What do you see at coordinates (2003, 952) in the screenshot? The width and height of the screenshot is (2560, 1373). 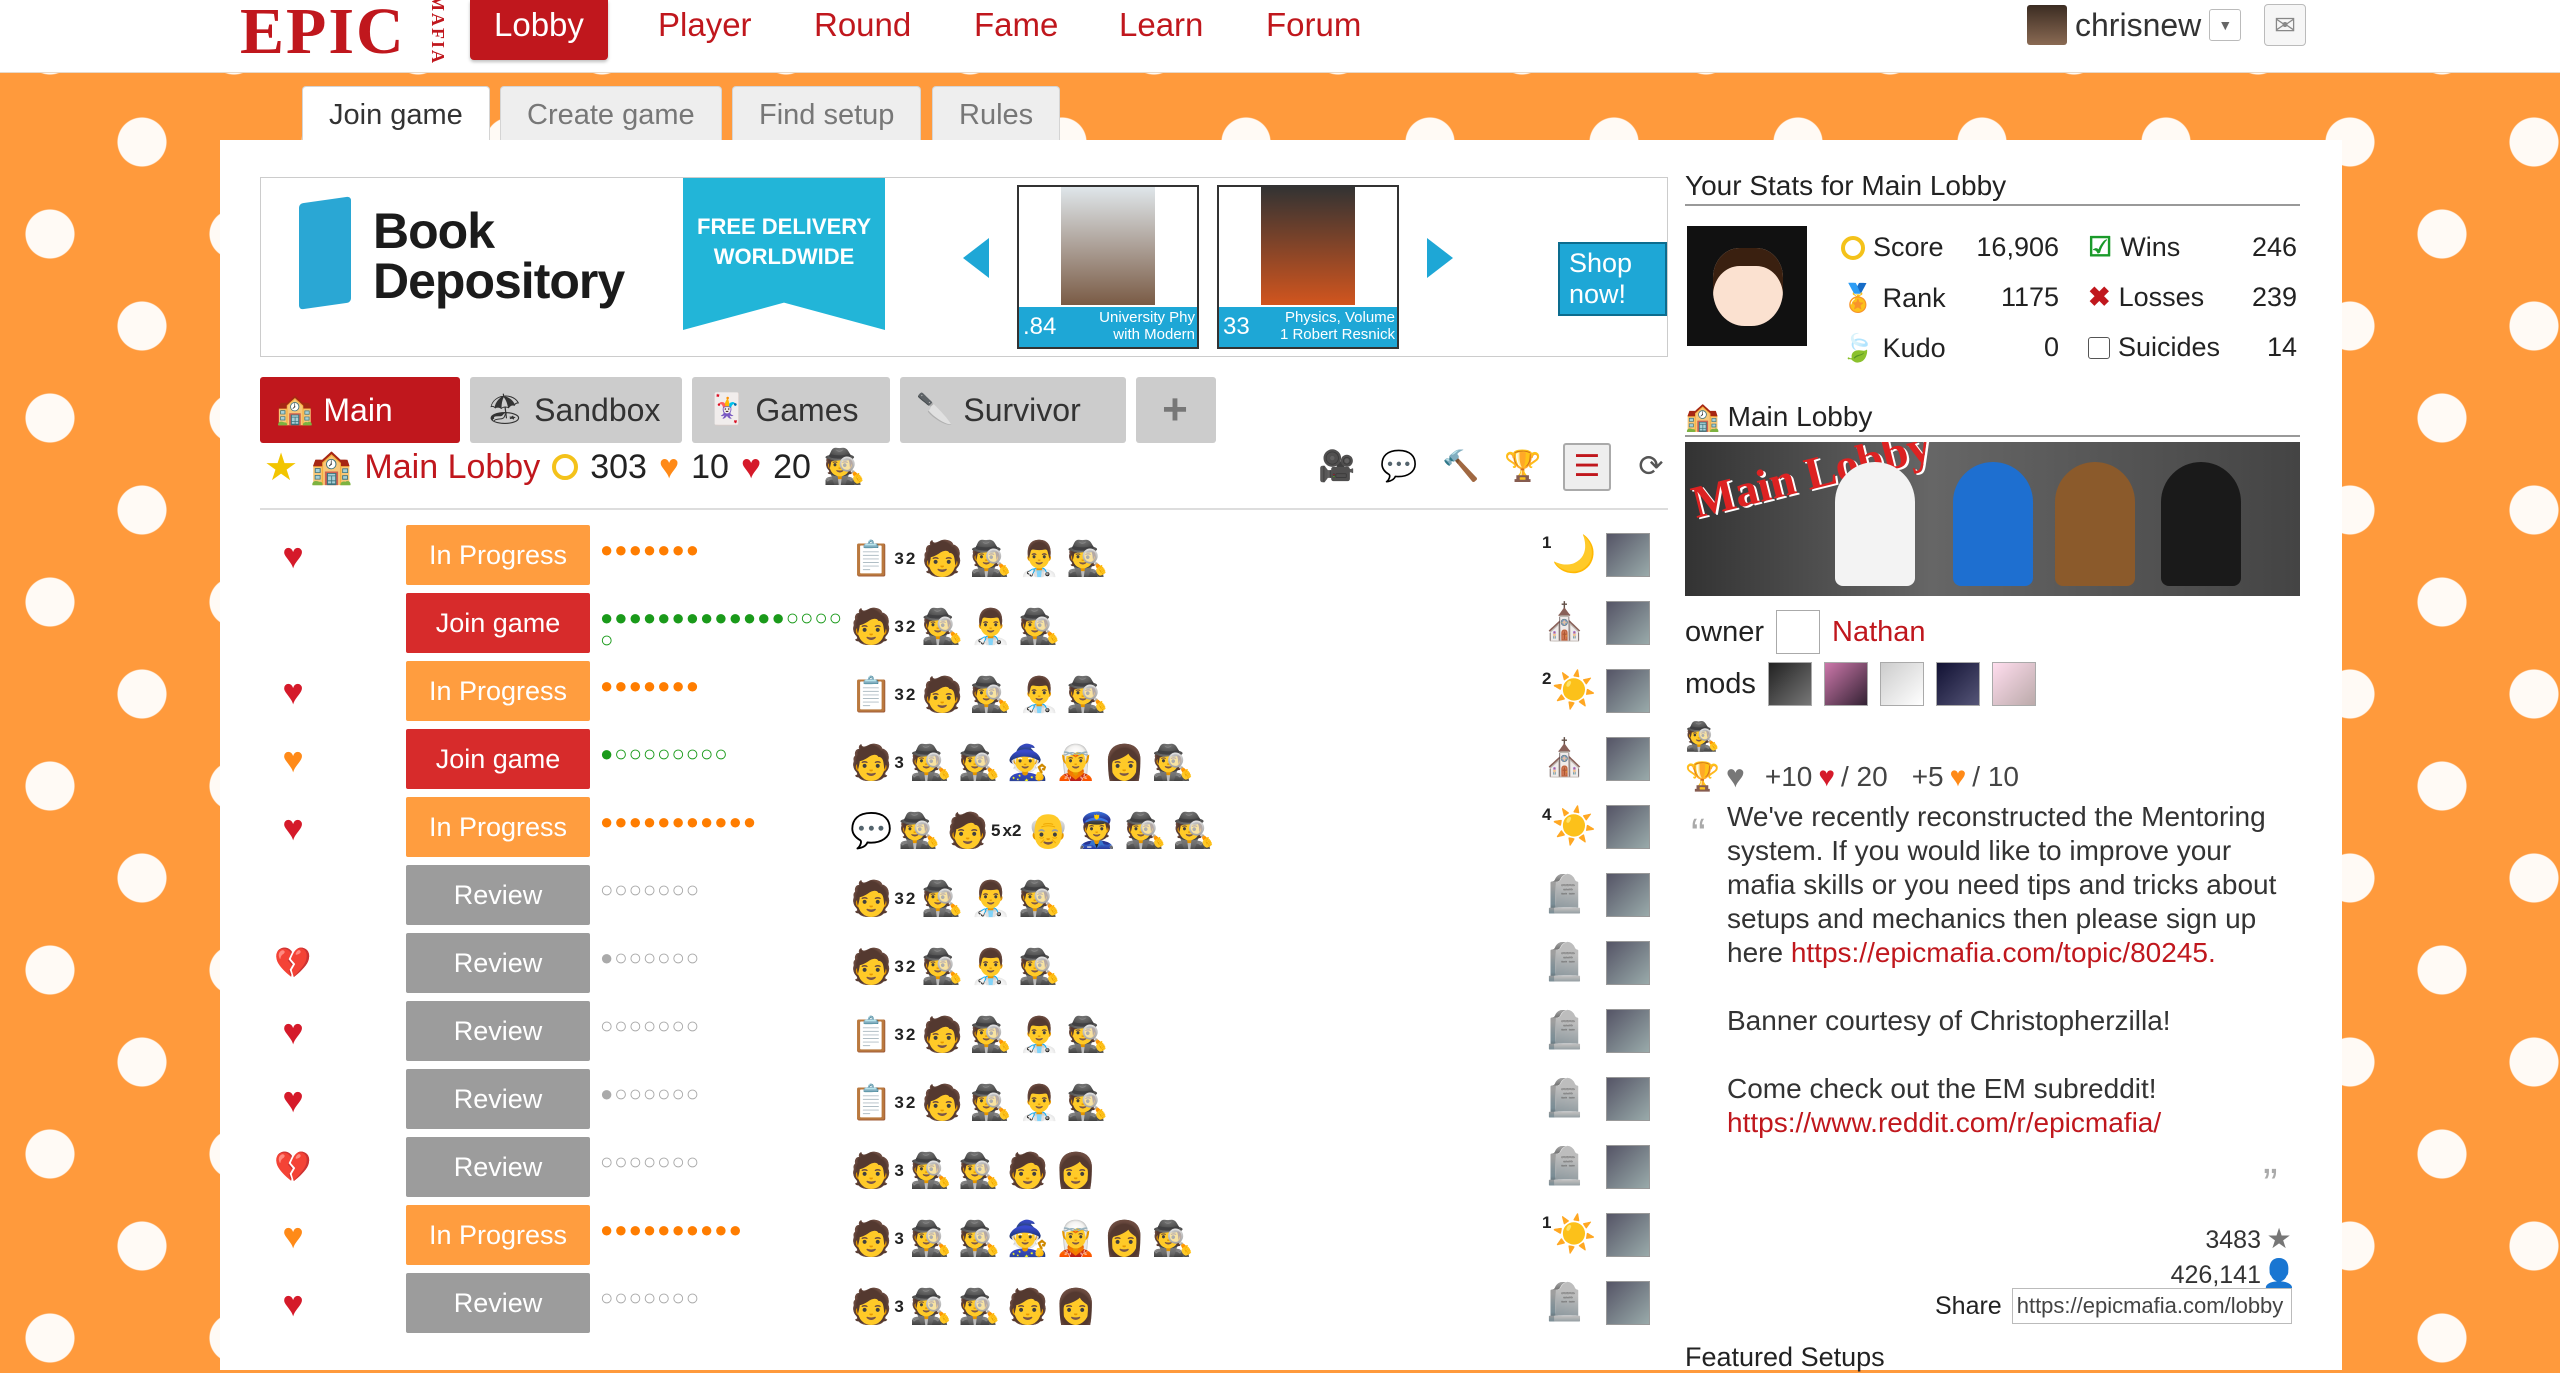 I see `mentoring-link: https://epicmafia.com/topic/80245.` at bounding box center [2003, 952].